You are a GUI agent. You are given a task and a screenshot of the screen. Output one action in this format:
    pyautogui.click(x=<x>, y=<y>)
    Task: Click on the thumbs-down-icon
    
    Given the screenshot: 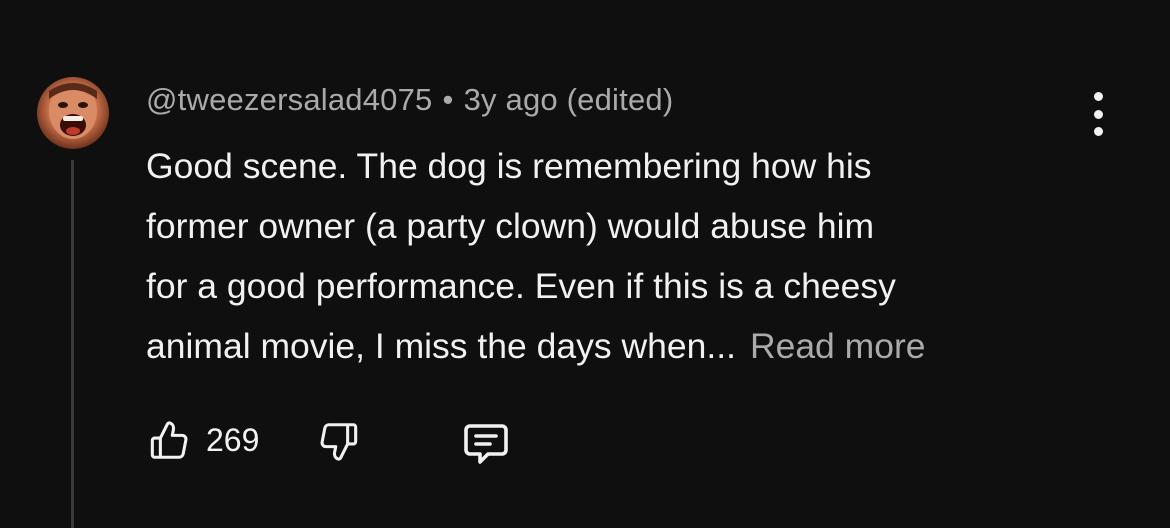 What is the action you would take?
    pyautogui.click(x=339, y=442)
    